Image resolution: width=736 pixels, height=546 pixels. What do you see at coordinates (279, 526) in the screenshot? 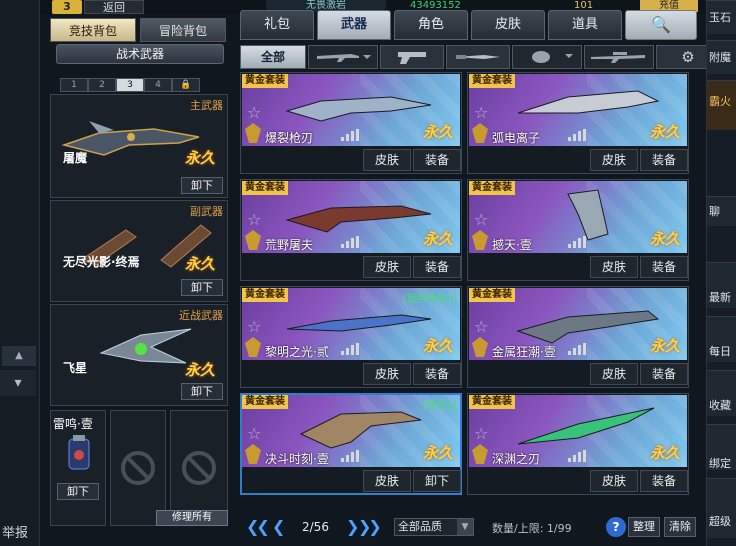
I see `prev-page-icon: ❮` at bounding box center [279, 526].